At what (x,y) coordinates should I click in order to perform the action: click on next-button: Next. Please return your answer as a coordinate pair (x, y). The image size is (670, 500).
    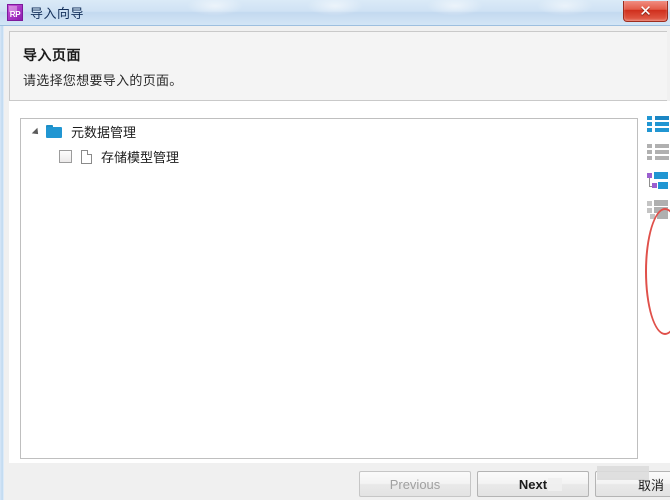
    Looking at the image, I should click on (533, 484).